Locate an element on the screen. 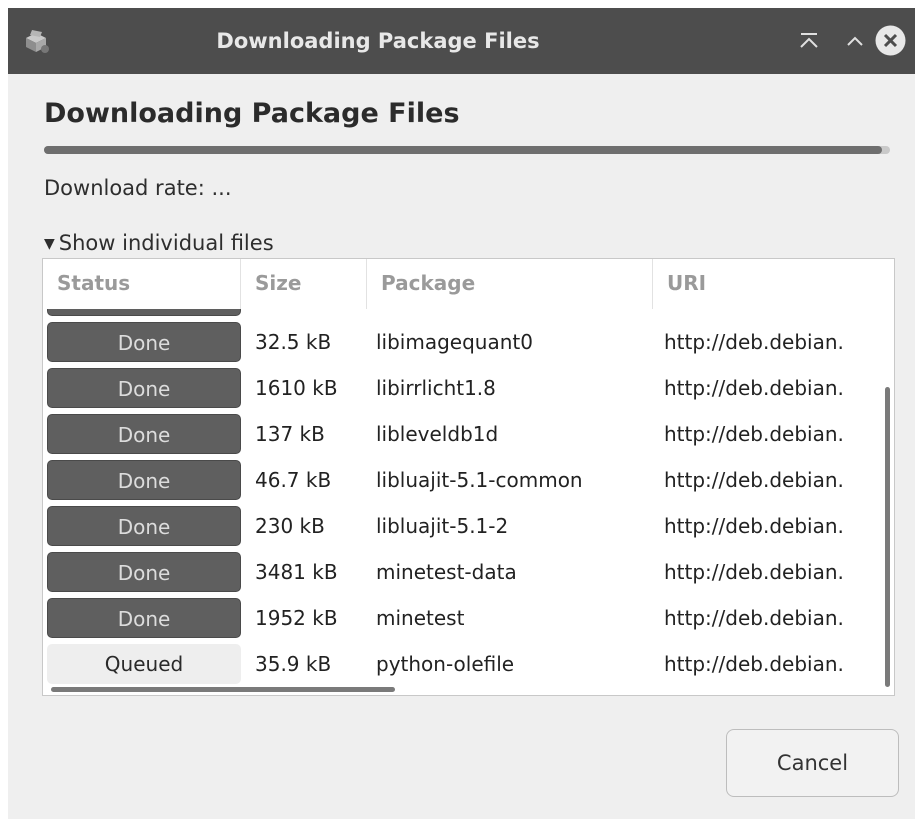  column-header-package: Package is located at coordinates (510, 284).